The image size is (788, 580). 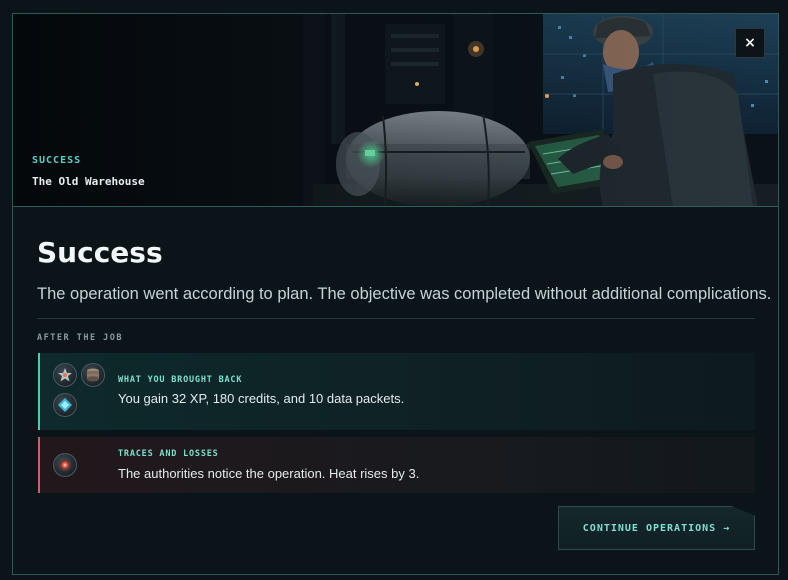 I want to click on after-job-label: AFTER THE JOB, so click(x=80, y=338).